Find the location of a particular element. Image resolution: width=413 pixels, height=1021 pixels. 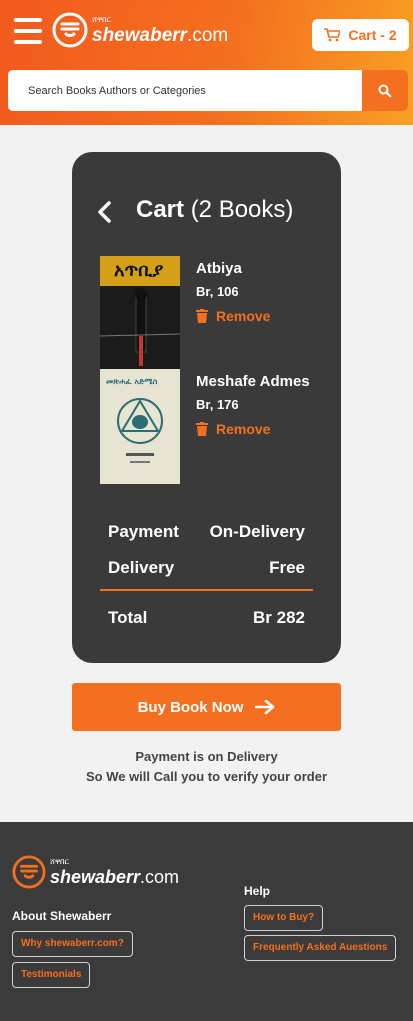

footer-logo: ሸዋበር shewaberr.com is located at coordinates (95, 872).